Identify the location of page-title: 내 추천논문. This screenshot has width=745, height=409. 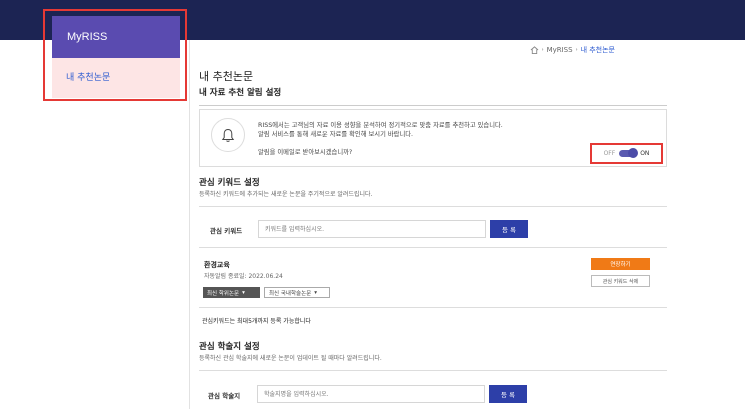
(226, 76).